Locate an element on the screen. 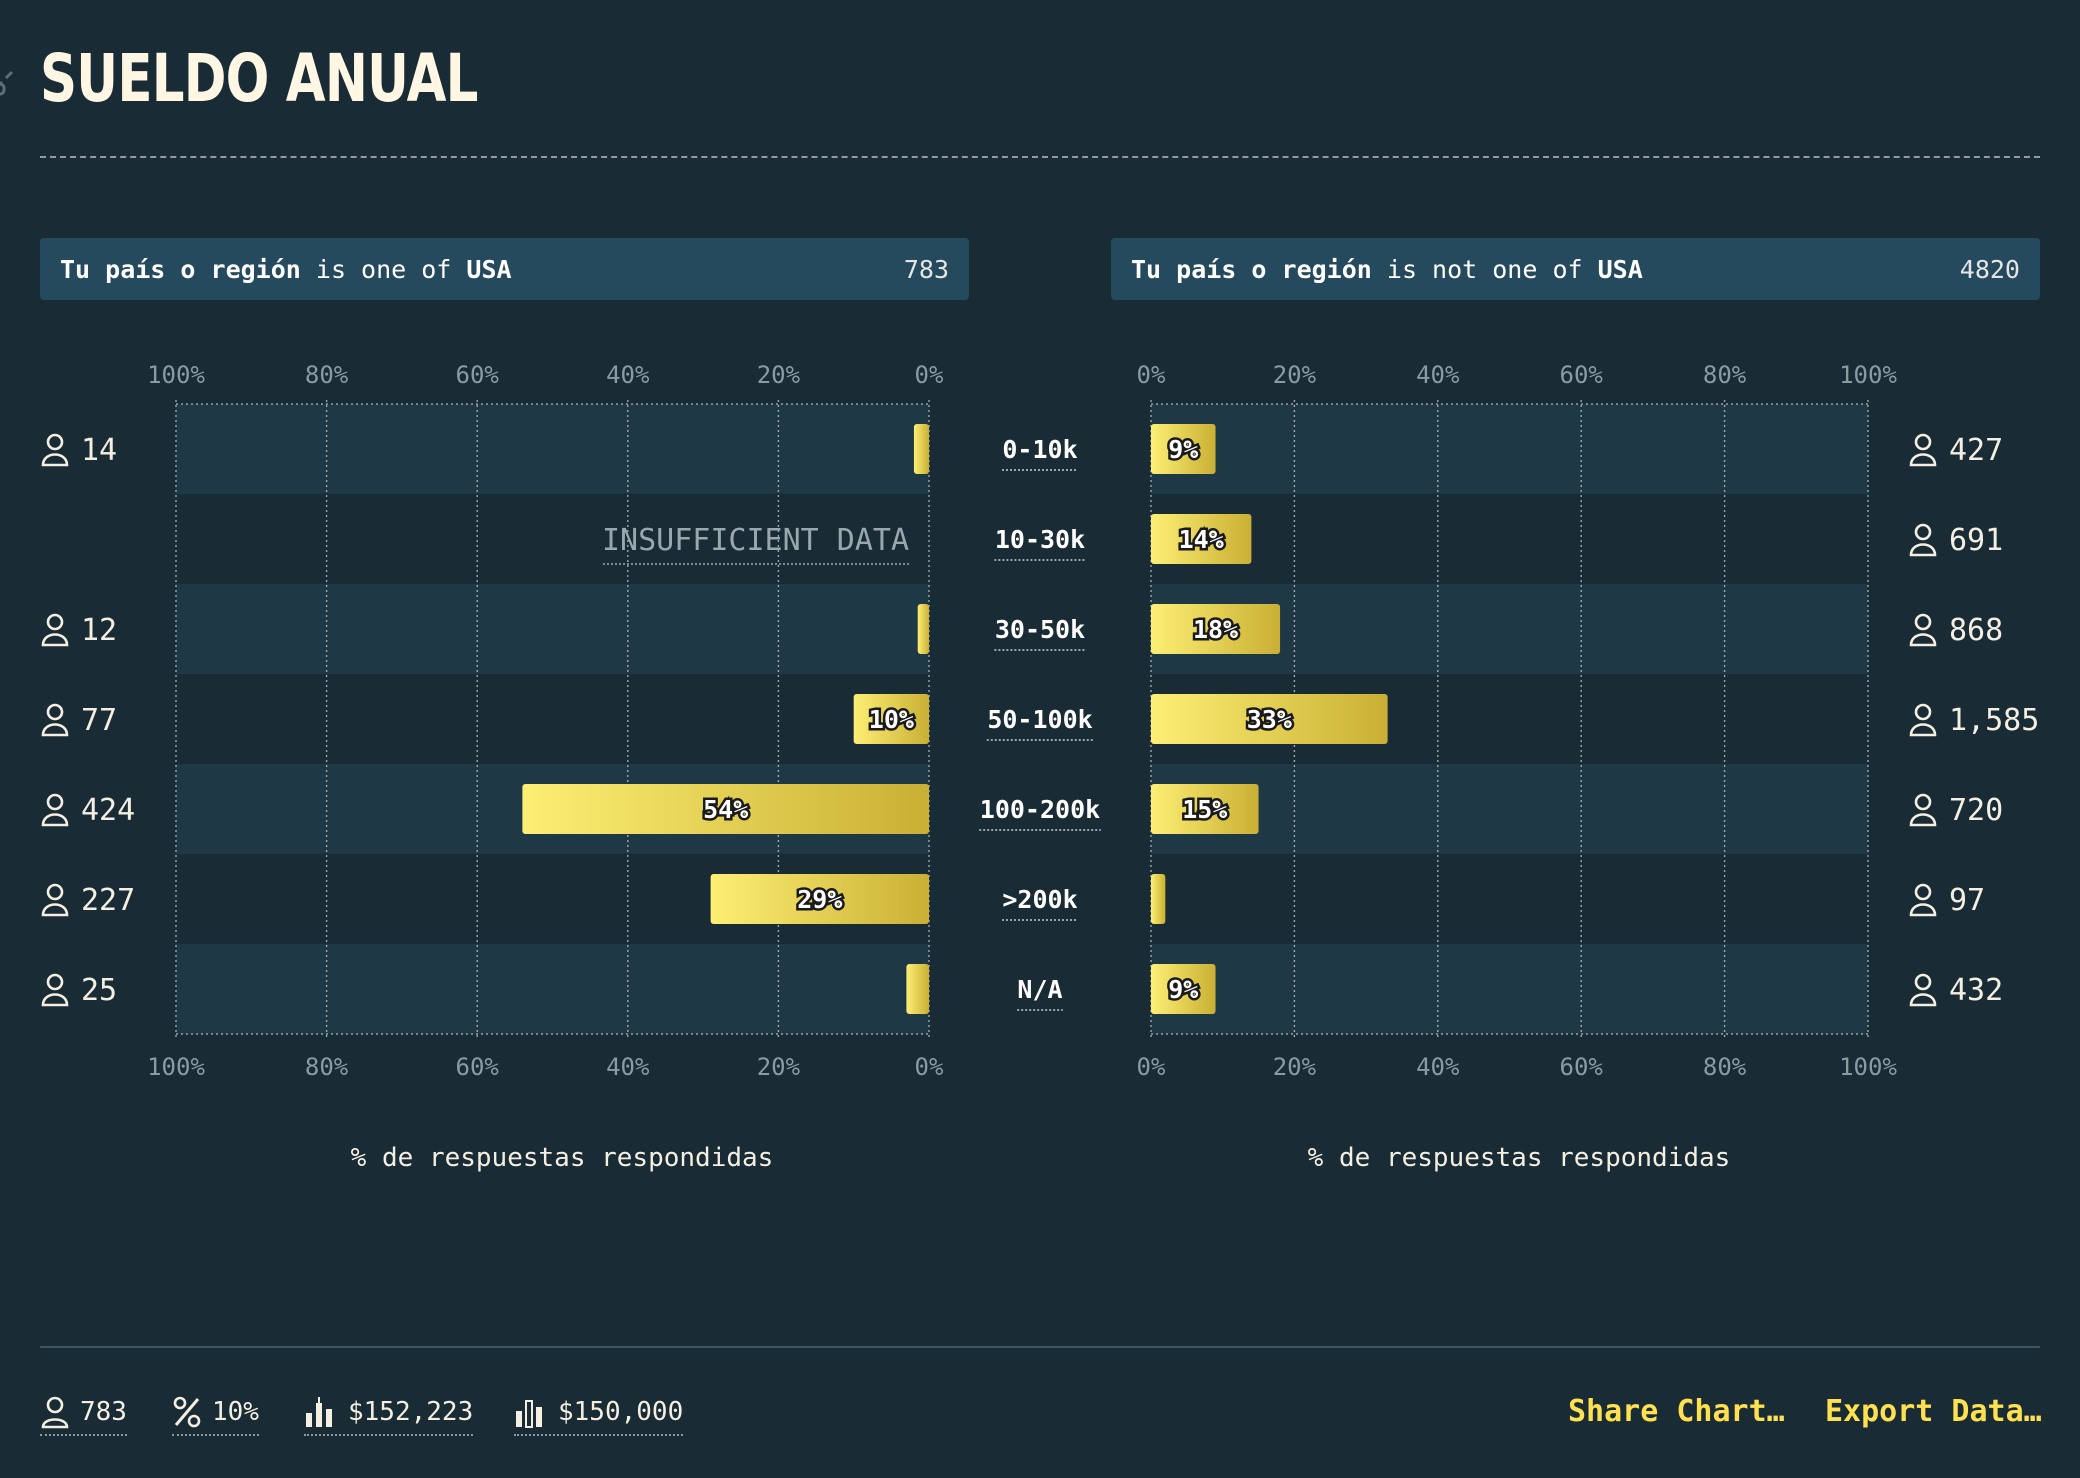 This screenshot has height=1478, width=2080. respondent-count-right: 97 is located at coordinates (1967, 900).